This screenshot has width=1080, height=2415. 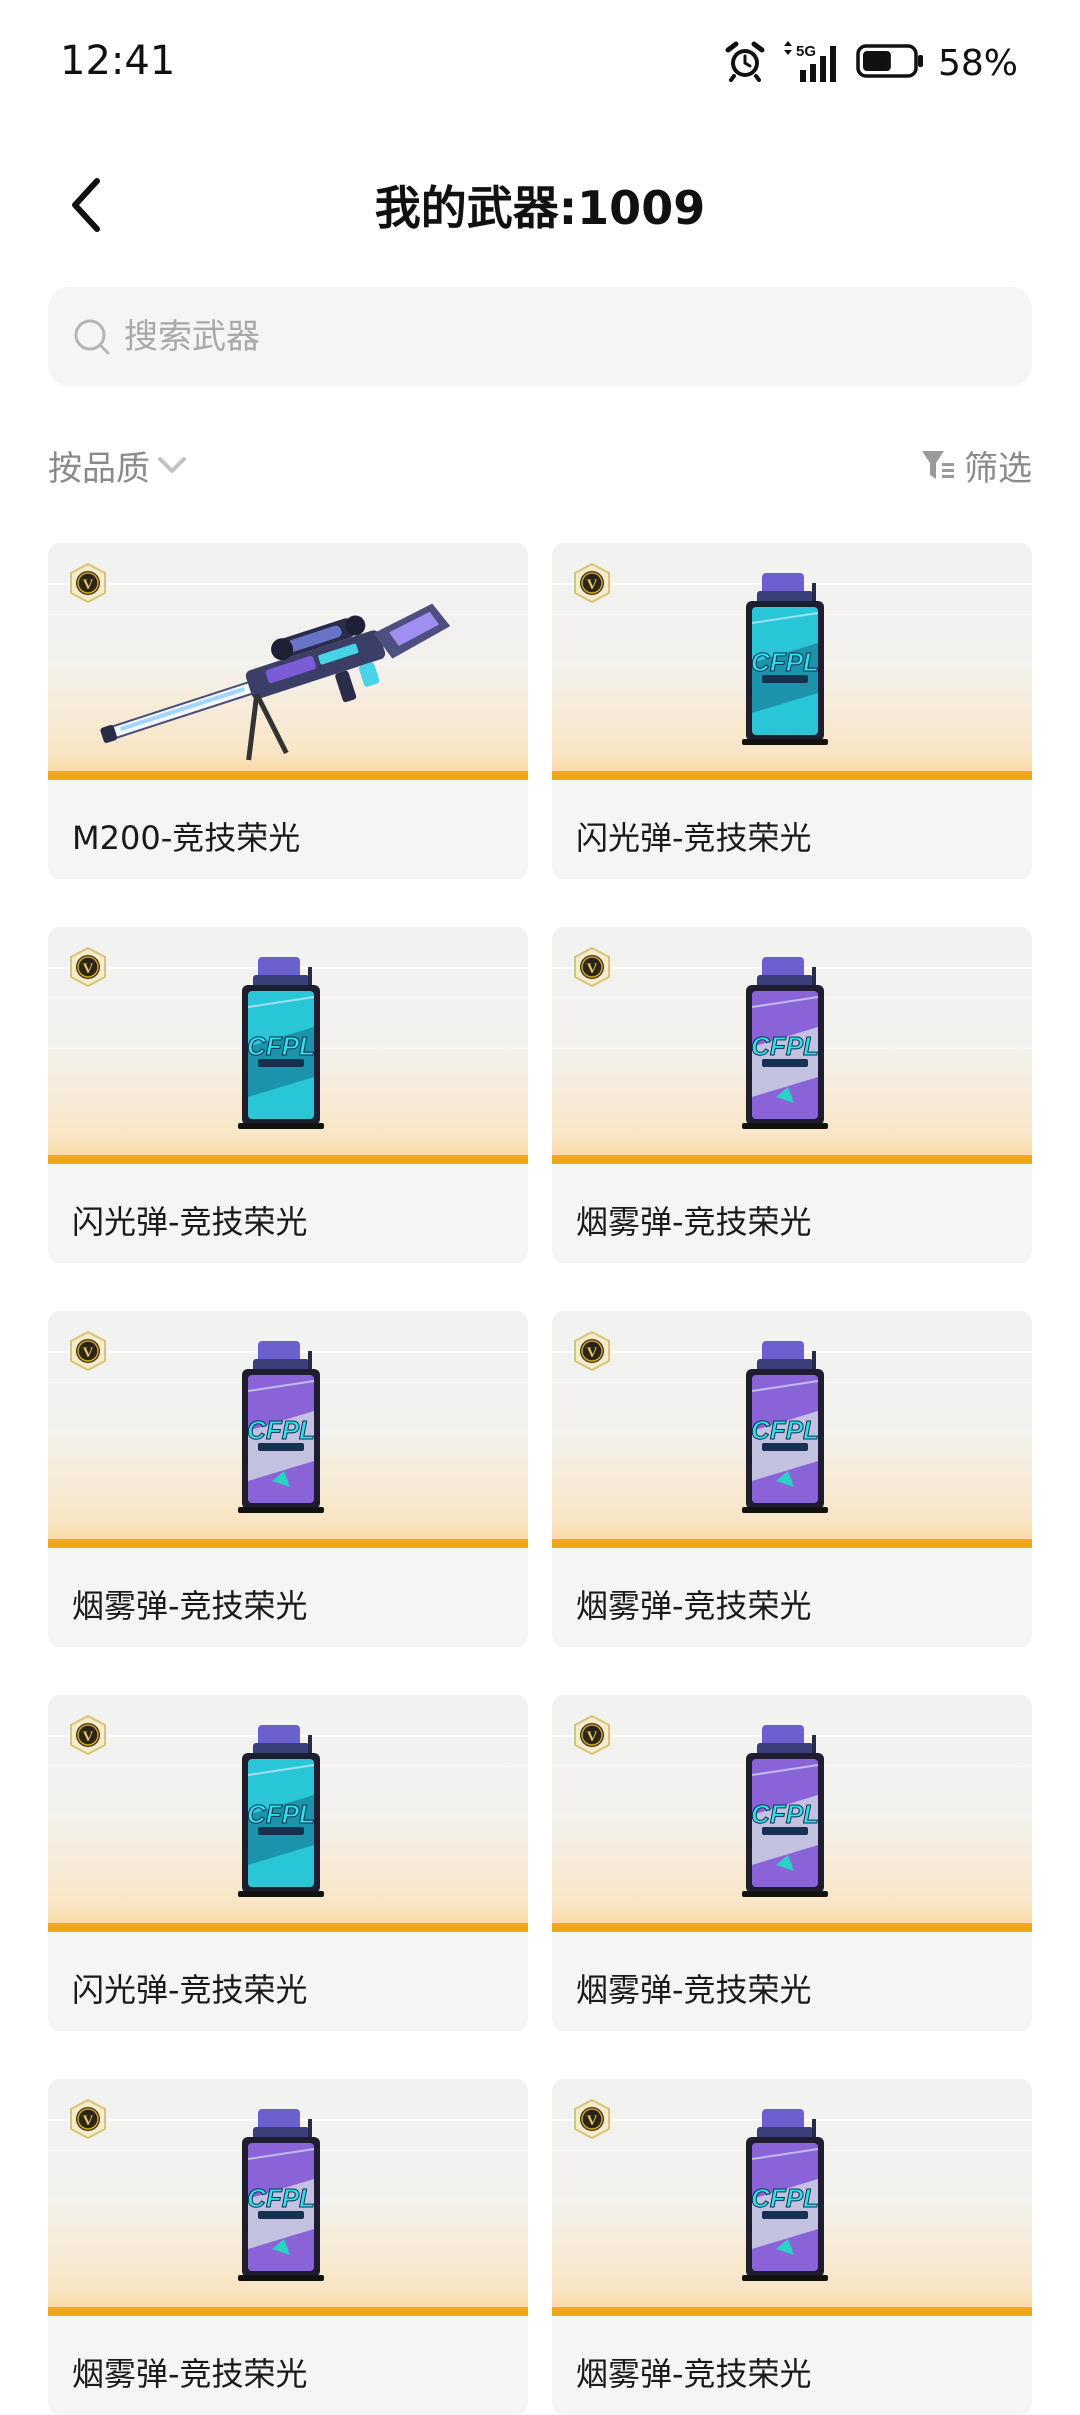 I want to click on weapon-card: V M200-竞技荣光, so click(x=288, y=711).